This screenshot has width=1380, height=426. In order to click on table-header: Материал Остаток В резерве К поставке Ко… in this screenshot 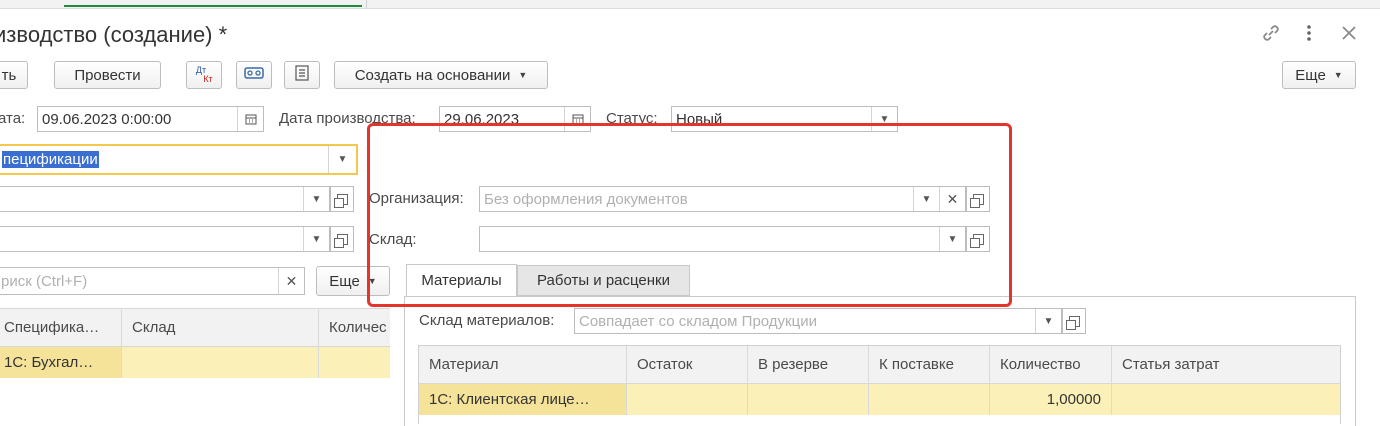, I will do `click(879, 365)`.